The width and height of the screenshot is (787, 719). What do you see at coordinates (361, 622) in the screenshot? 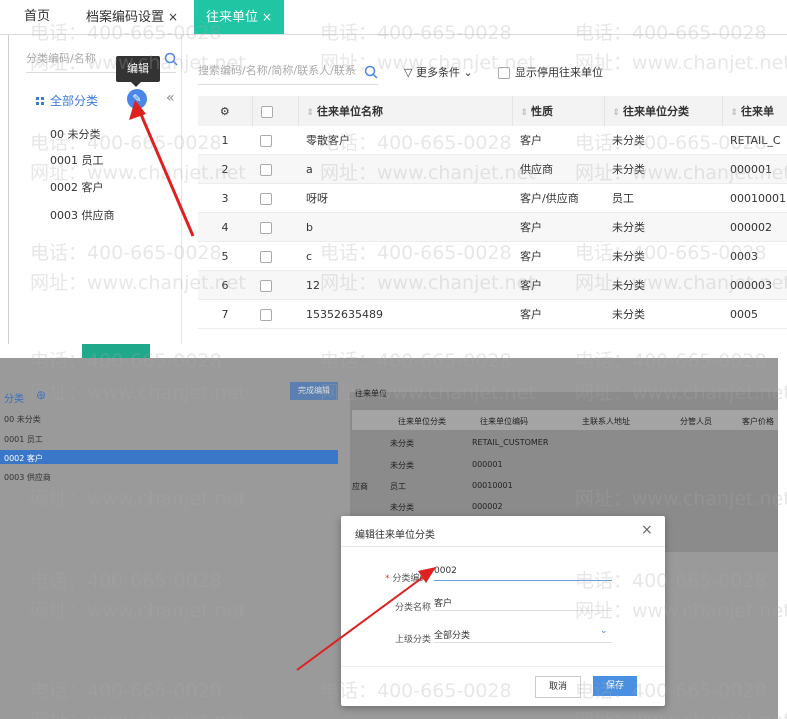
I see `arrow-line-bottom` at bounding box center [361, 622].